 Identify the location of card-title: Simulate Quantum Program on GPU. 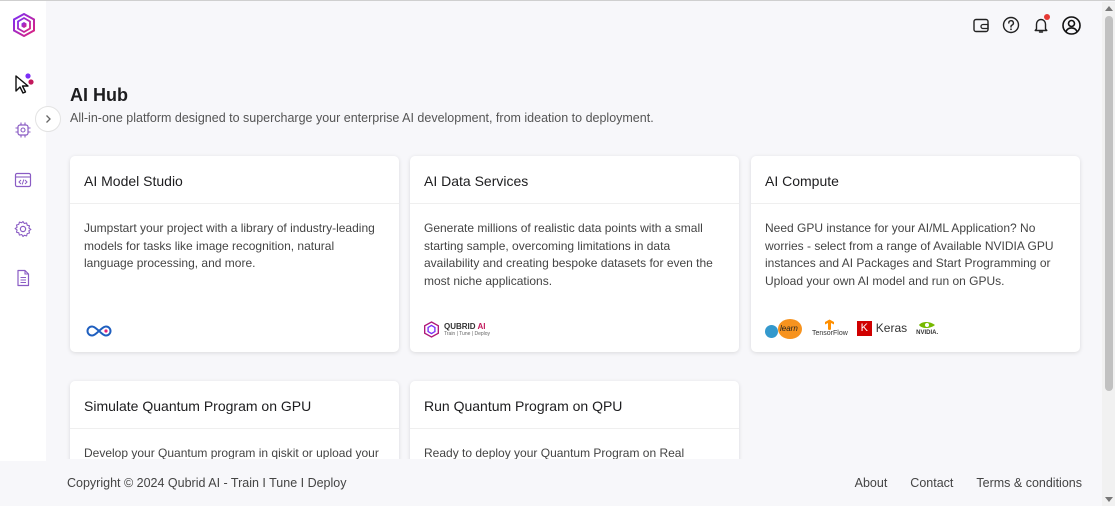
(234, 405).